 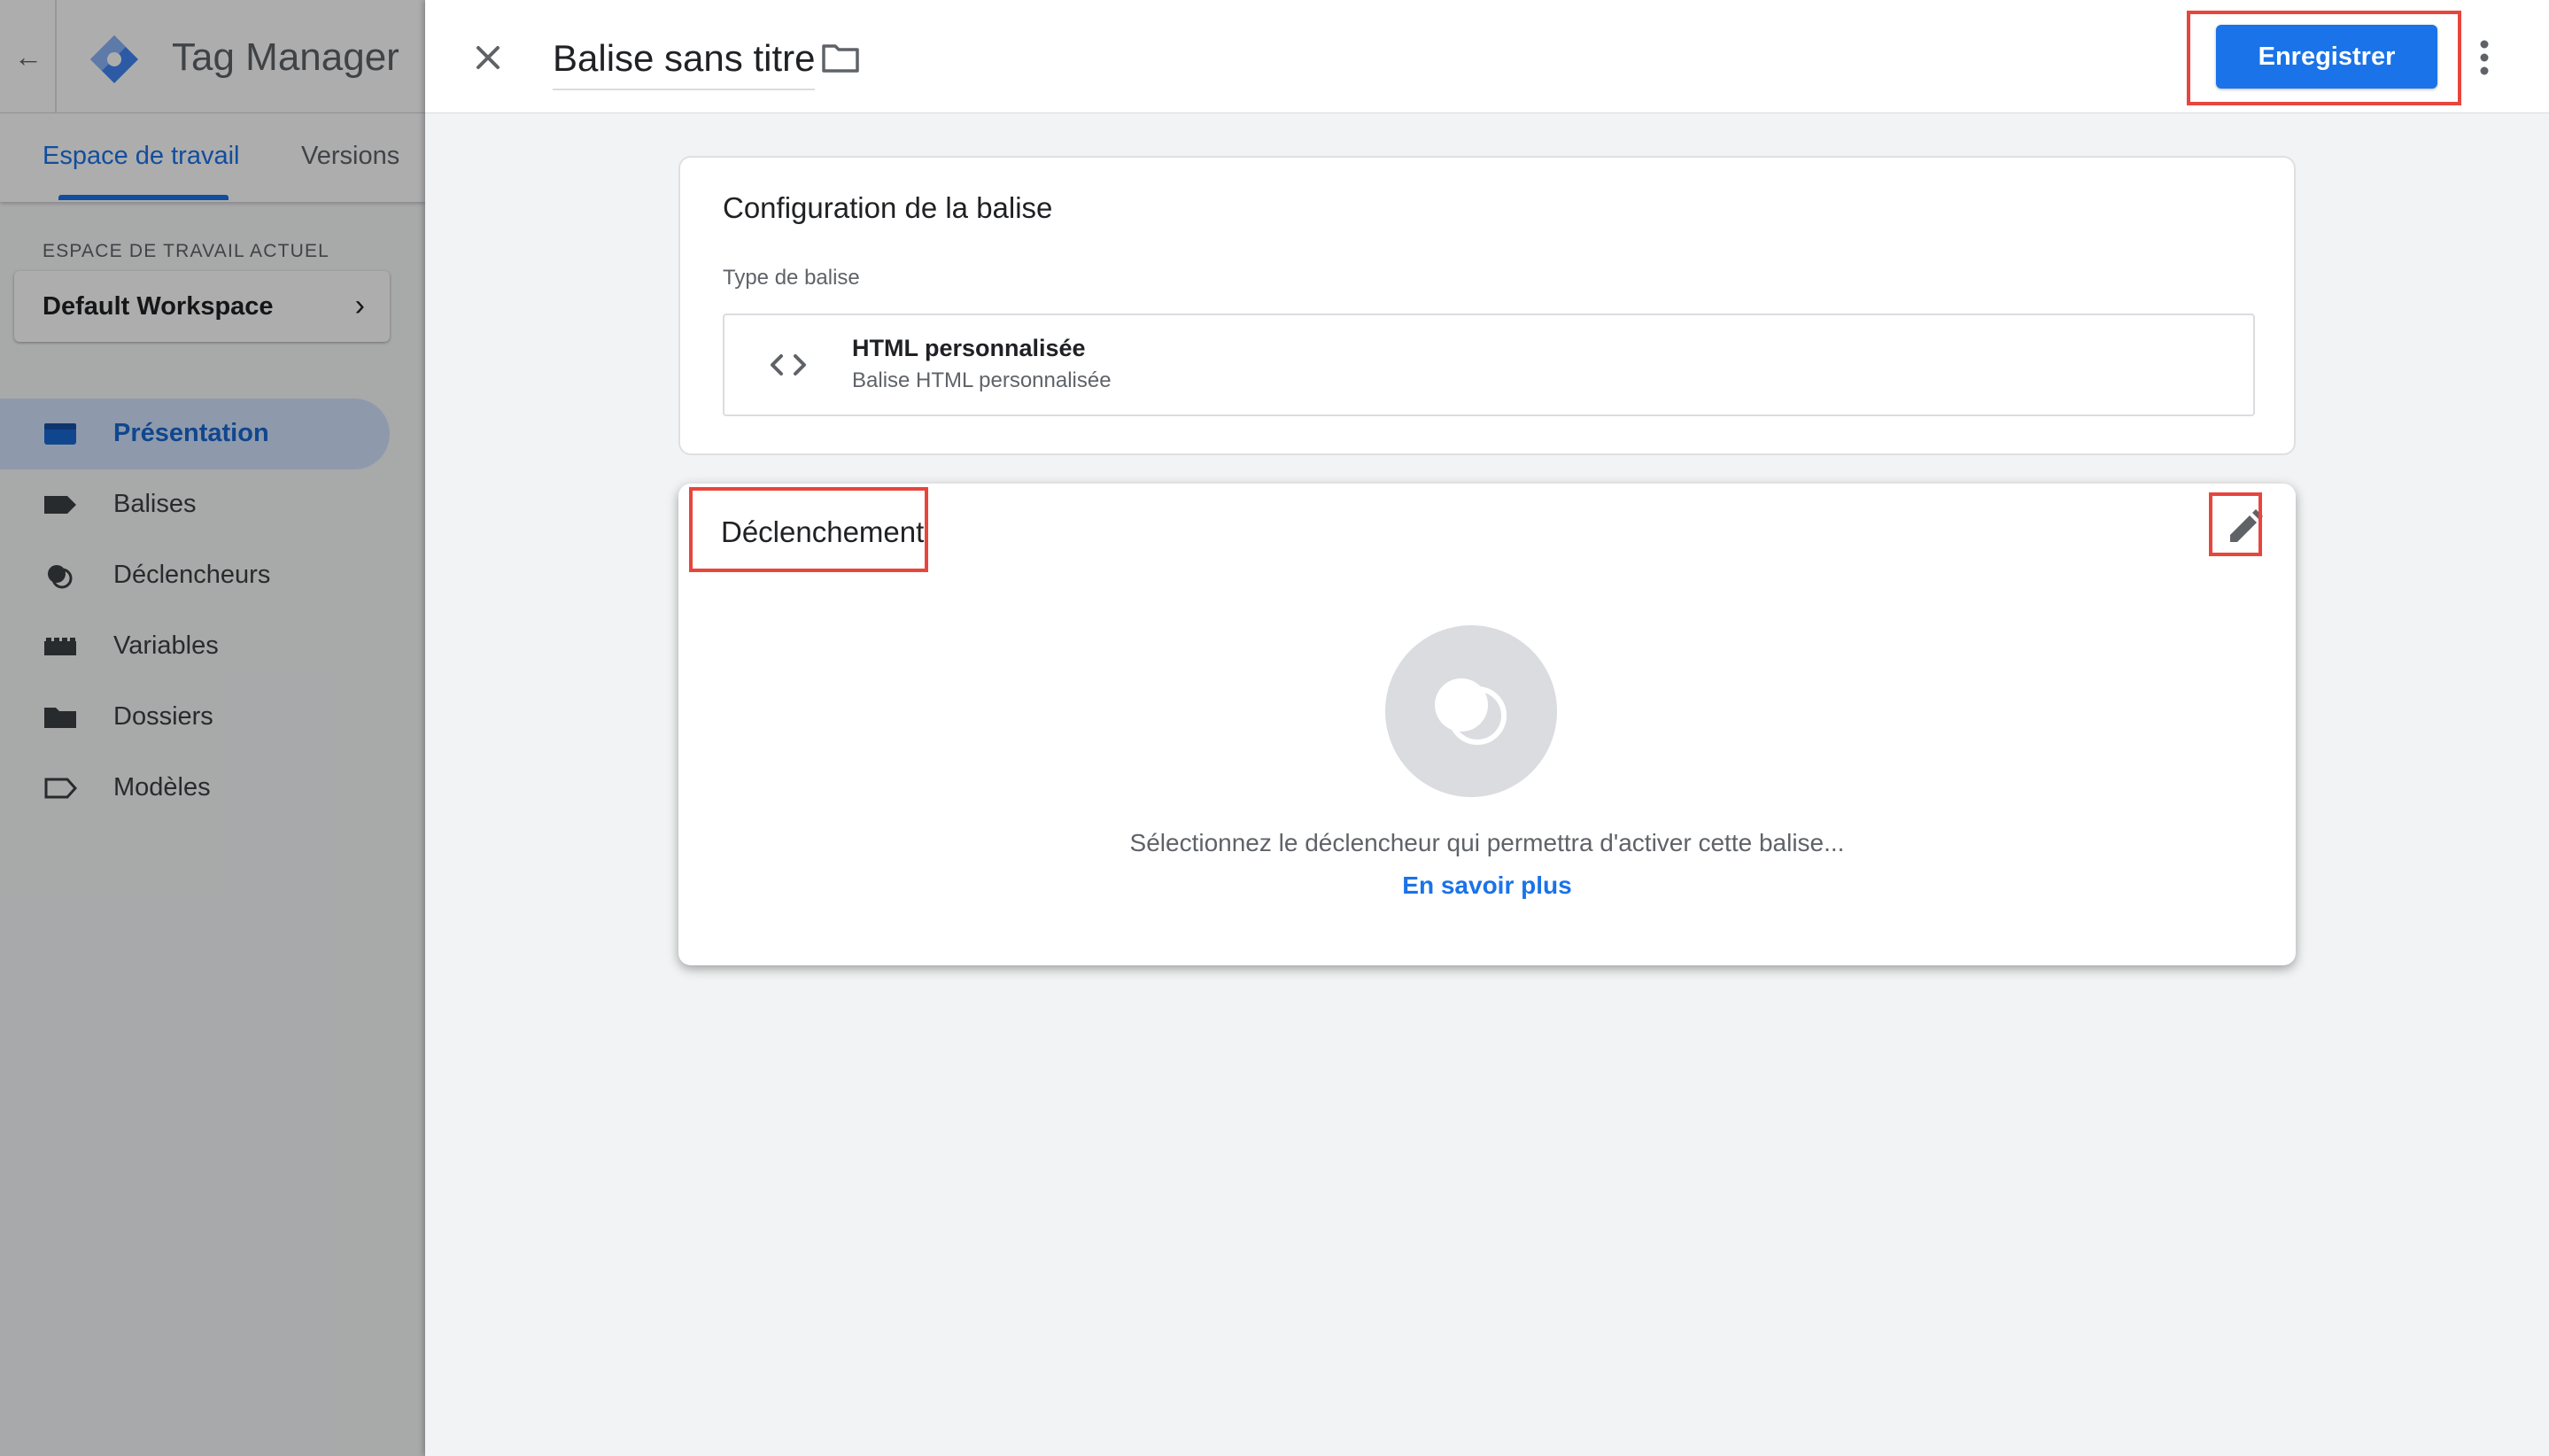 I want to click on code-icon, so click(x=788, y=365).